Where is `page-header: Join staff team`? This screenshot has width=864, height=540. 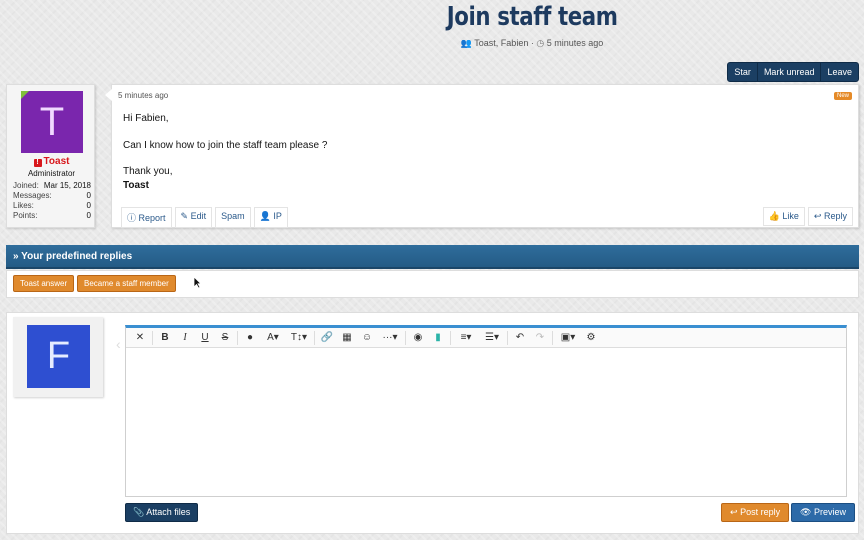 page-header: Join staff team is located at coordinates (432, 17).